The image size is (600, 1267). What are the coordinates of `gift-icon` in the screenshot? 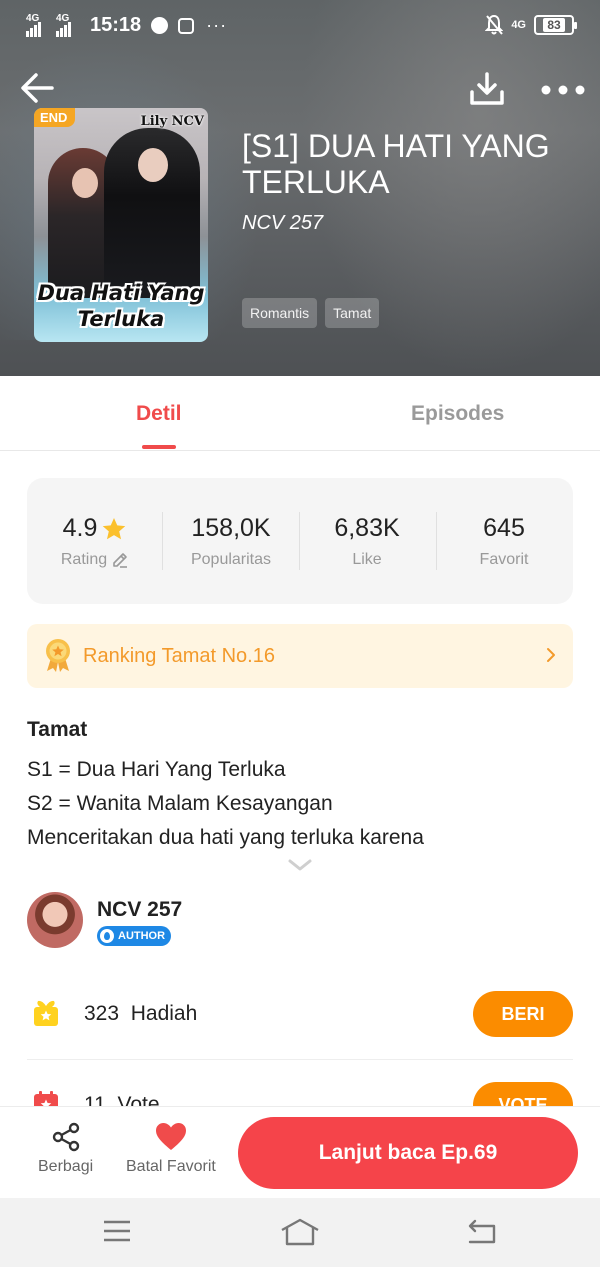 It's located at (46, 1013).